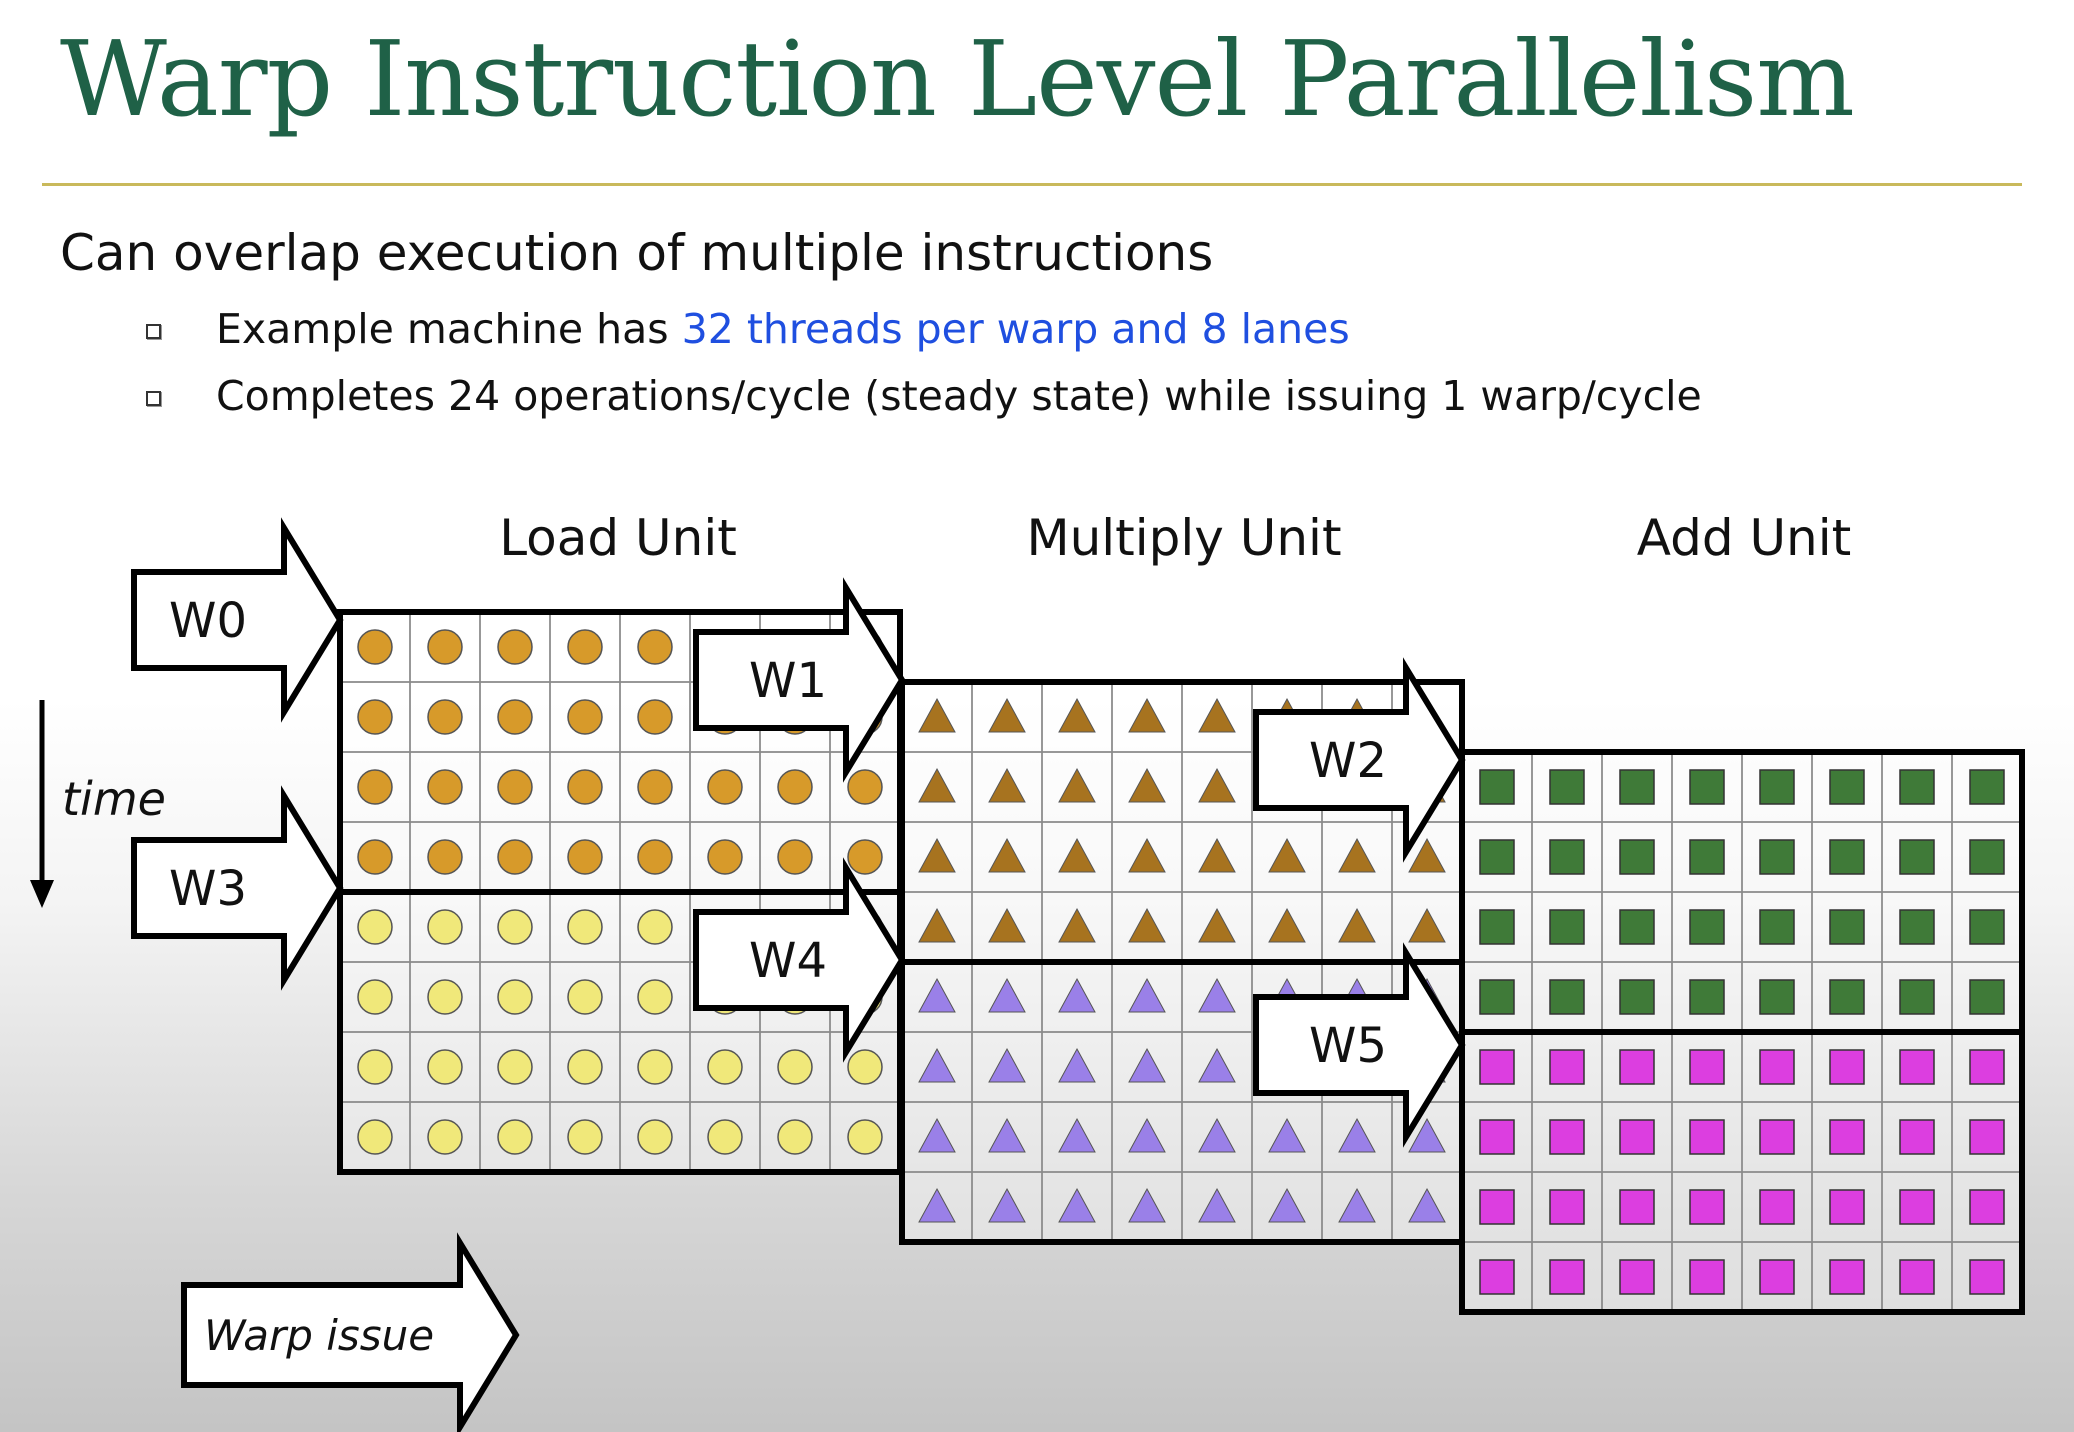  What do you see at coordinates (114, 799) in the screenshot?
I see `time-label: time` at bounding box center [114, 799].